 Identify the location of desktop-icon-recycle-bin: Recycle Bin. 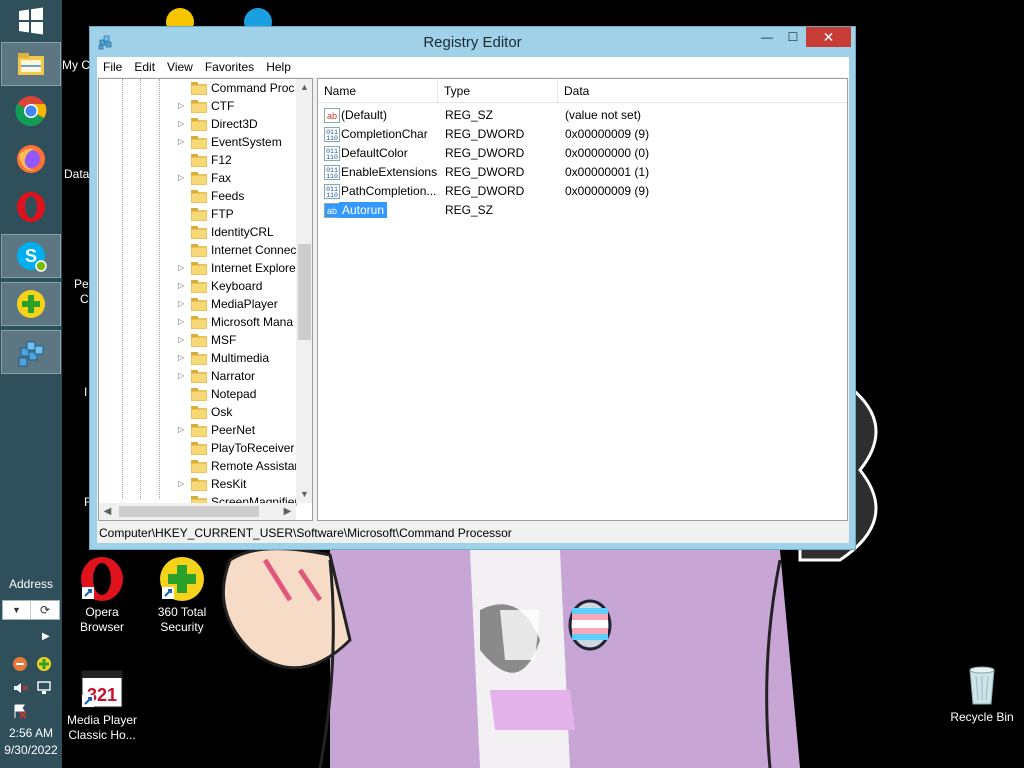
(982, 692).